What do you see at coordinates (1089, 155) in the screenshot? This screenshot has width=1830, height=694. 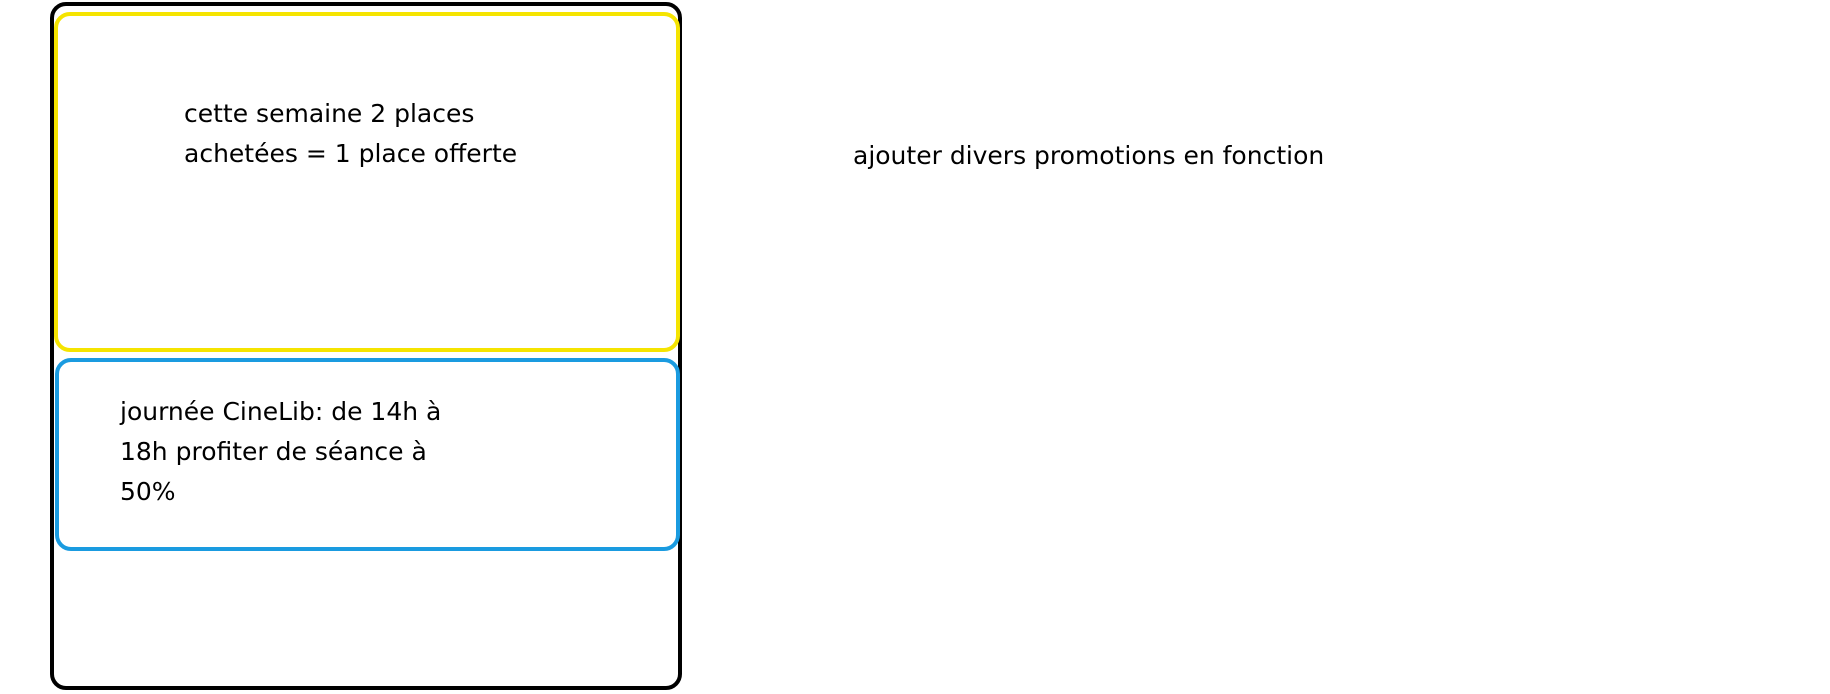 I see `annotation-note: ajouter divers promotions en fonction` at bounding box center [1089, 155].